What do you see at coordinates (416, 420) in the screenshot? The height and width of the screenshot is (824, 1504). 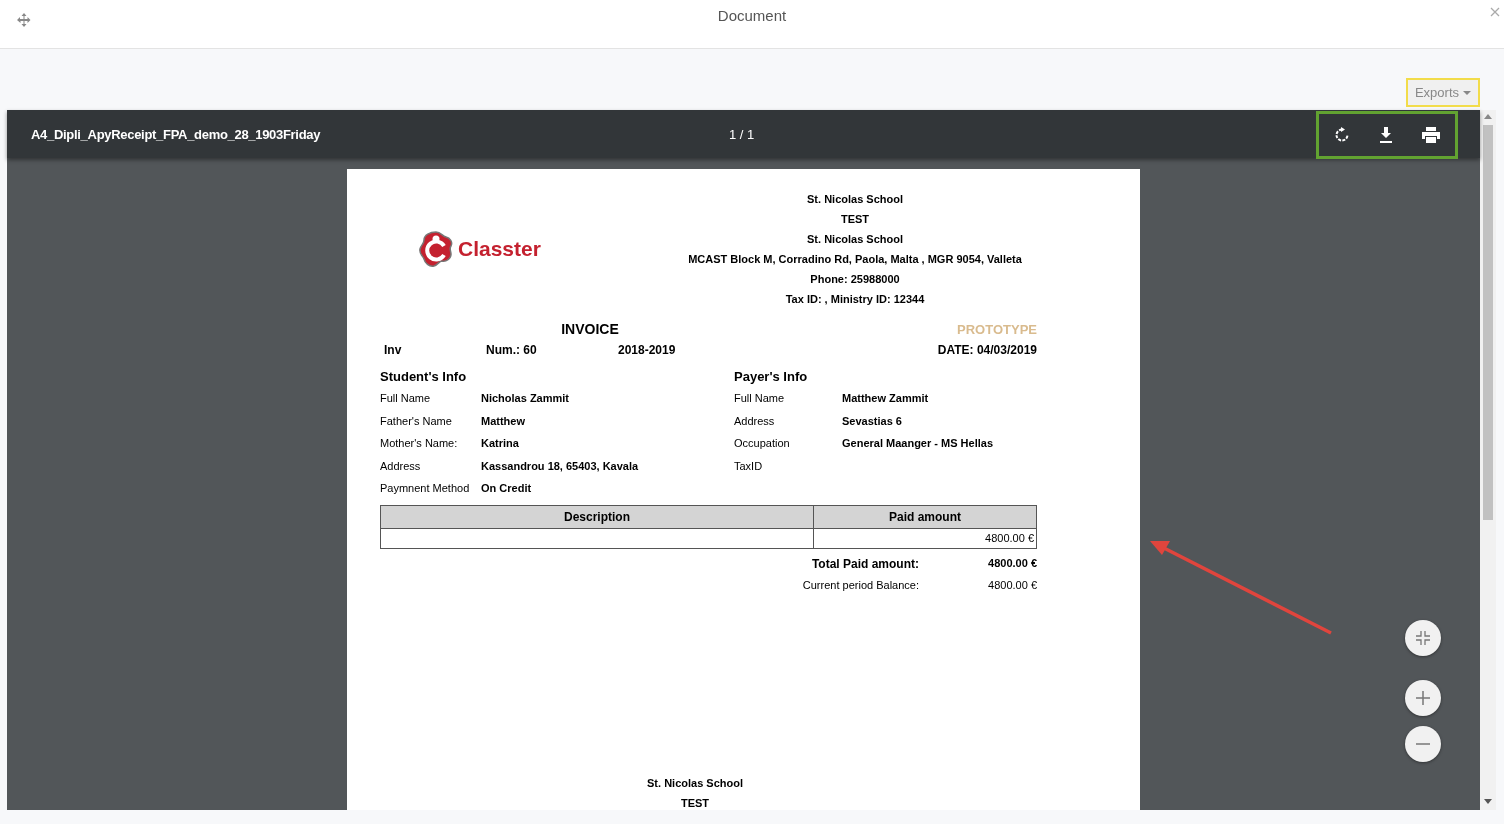 I see `field-label: Father's Name` at bounding box center [416, 420].